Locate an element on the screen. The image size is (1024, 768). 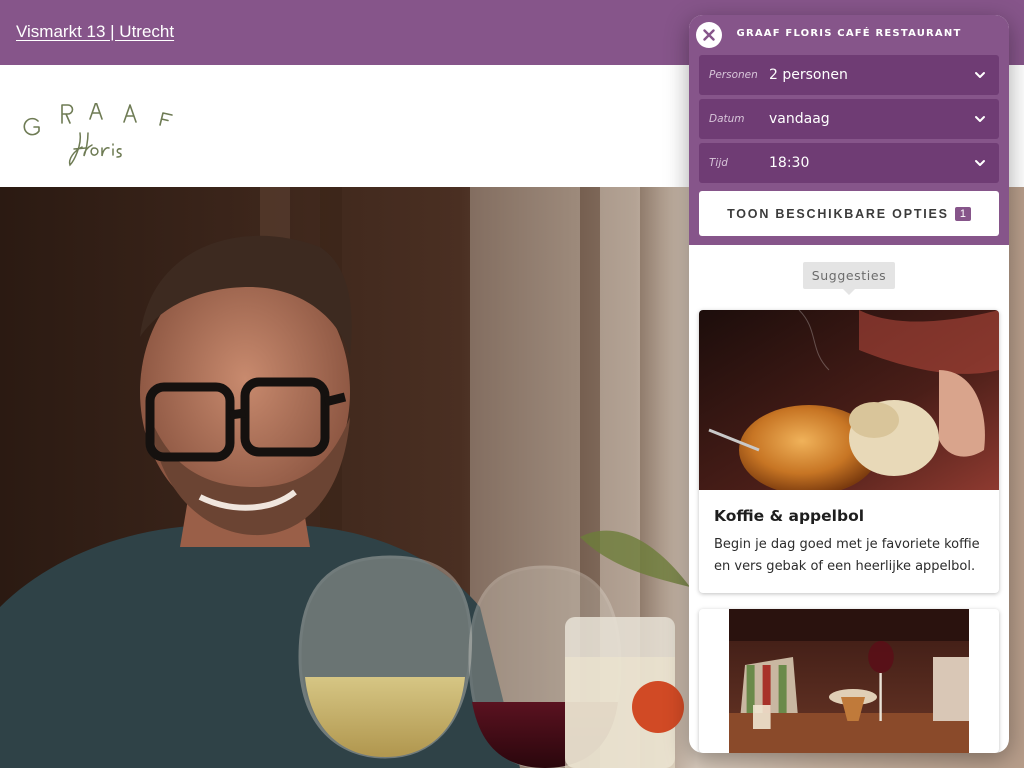
date-select: Datum vandaag is located at coordinates (849, 119).